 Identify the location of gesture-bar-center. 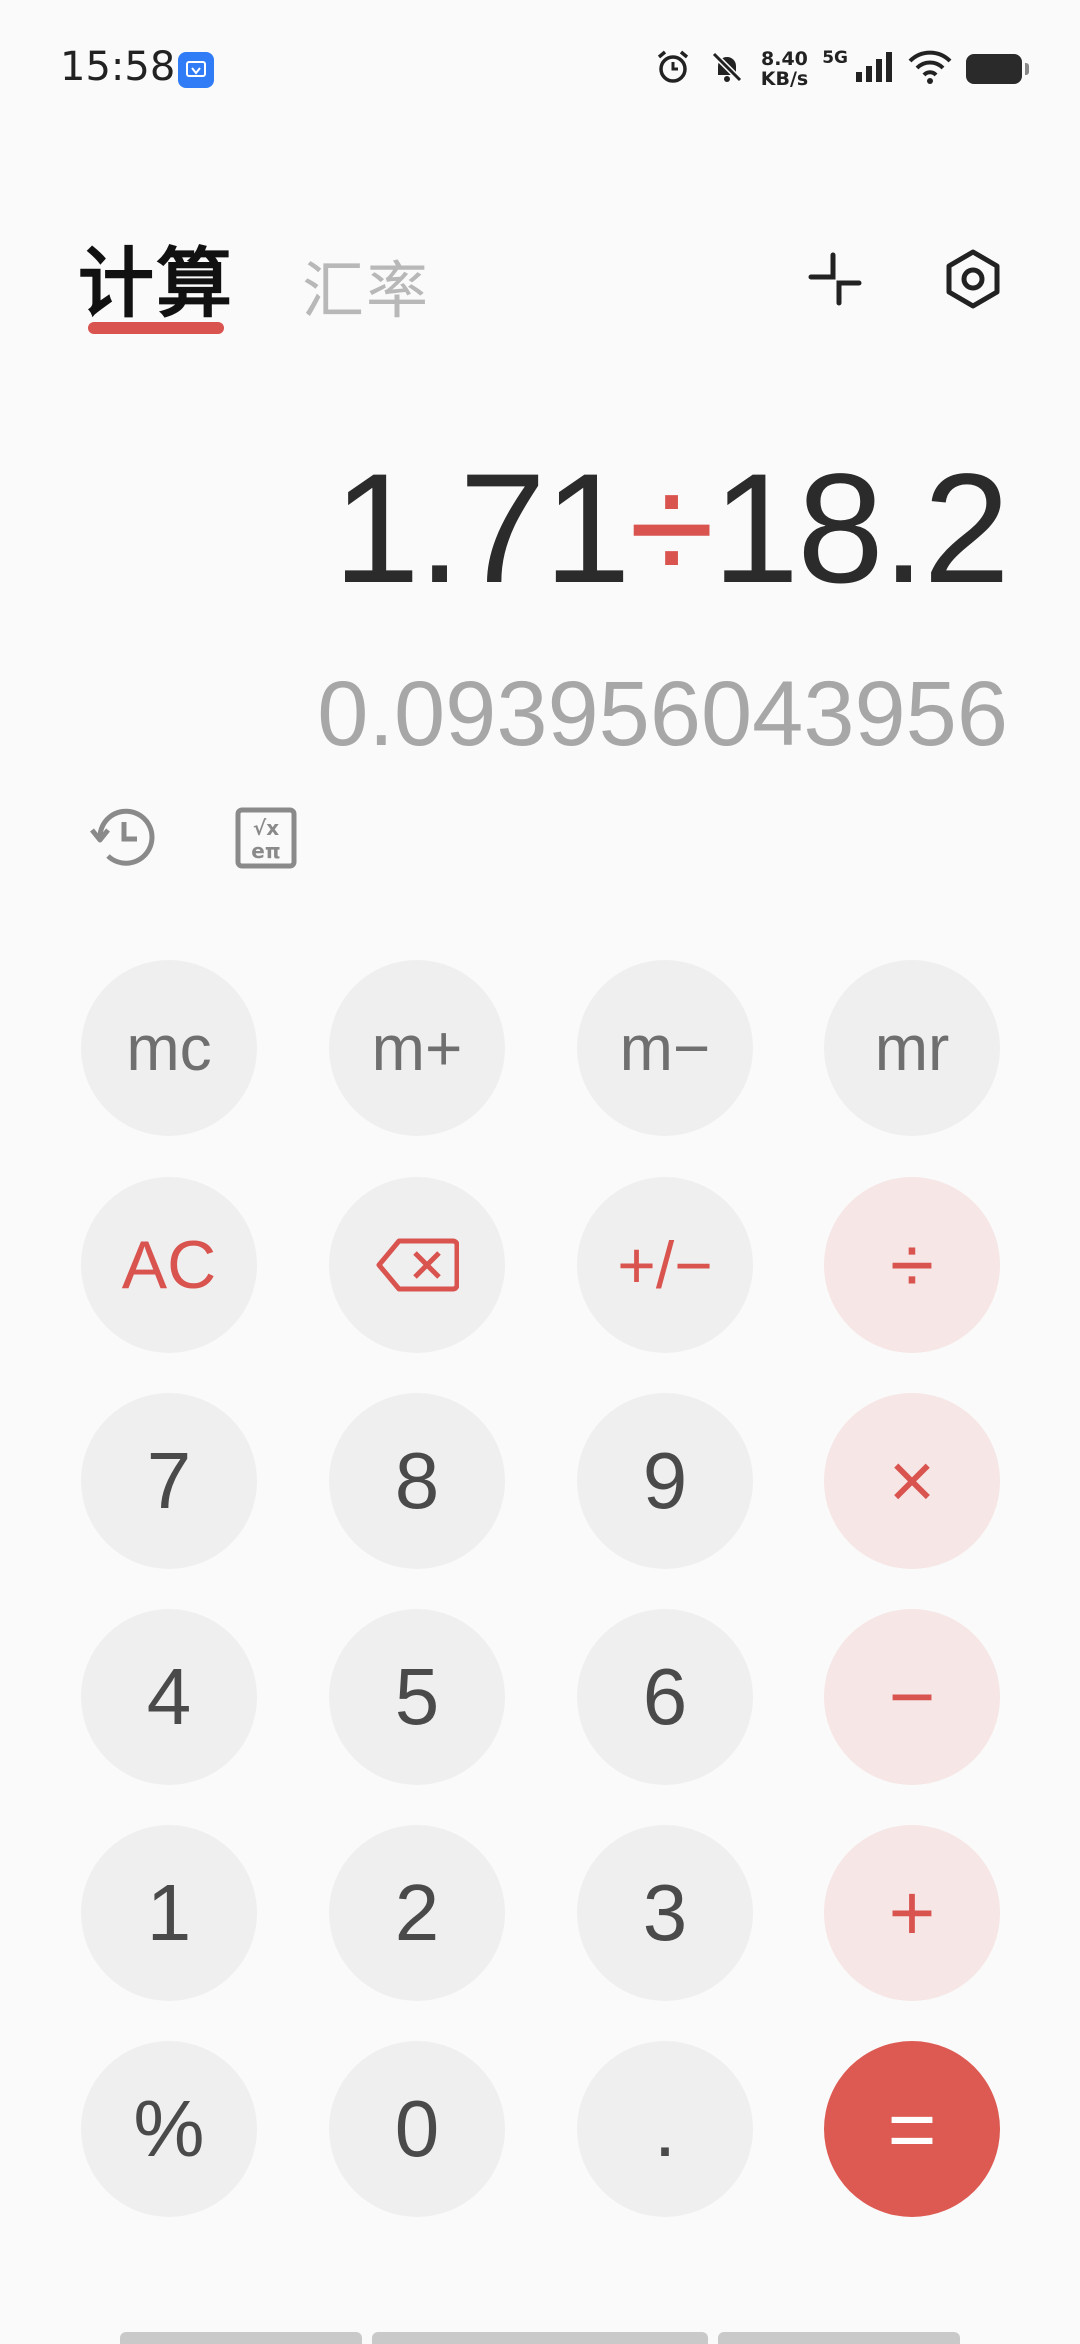
(540, 2338).